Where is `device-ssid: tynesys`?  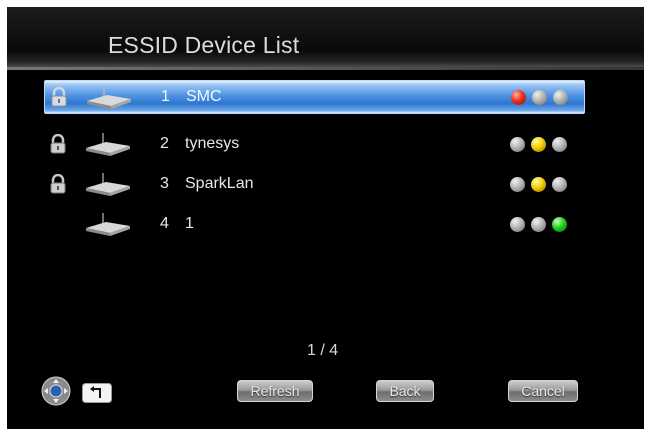 device-ssid: tynesys is located at coordinates (212, 143).